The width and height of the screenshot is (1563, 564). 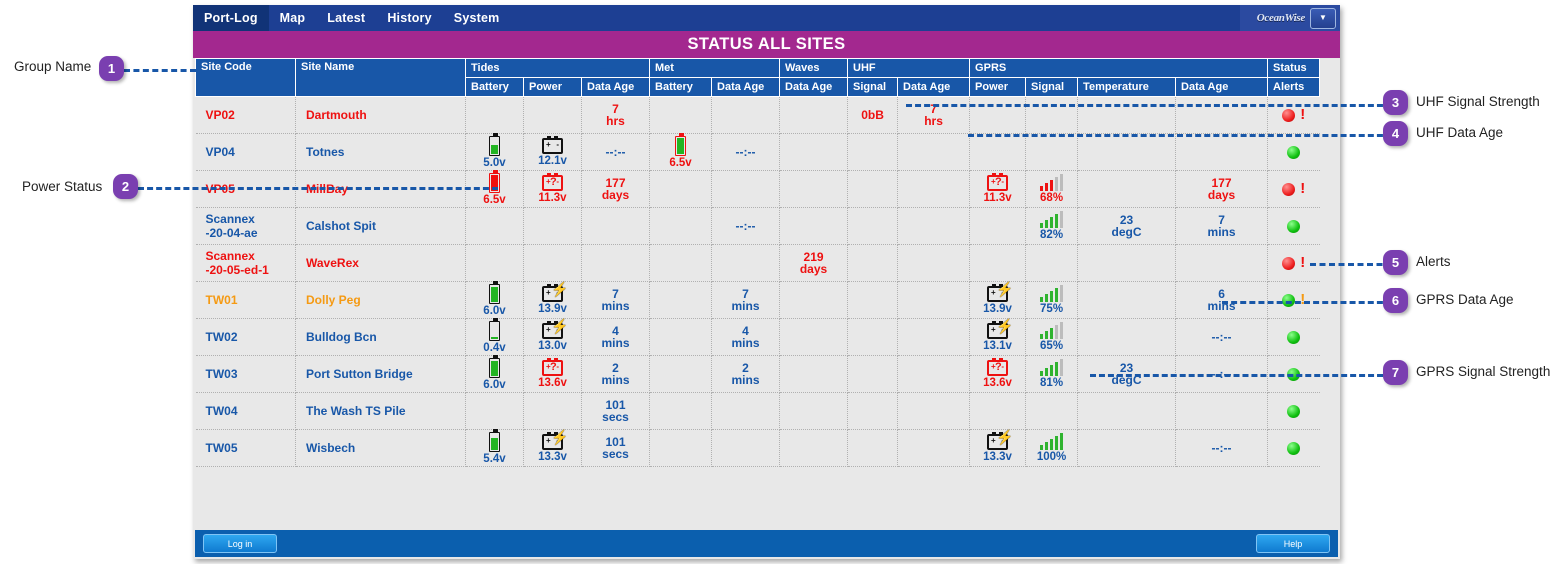 I want to click on cell-gprs-signal: 65%, so click(x=1052, y=337).